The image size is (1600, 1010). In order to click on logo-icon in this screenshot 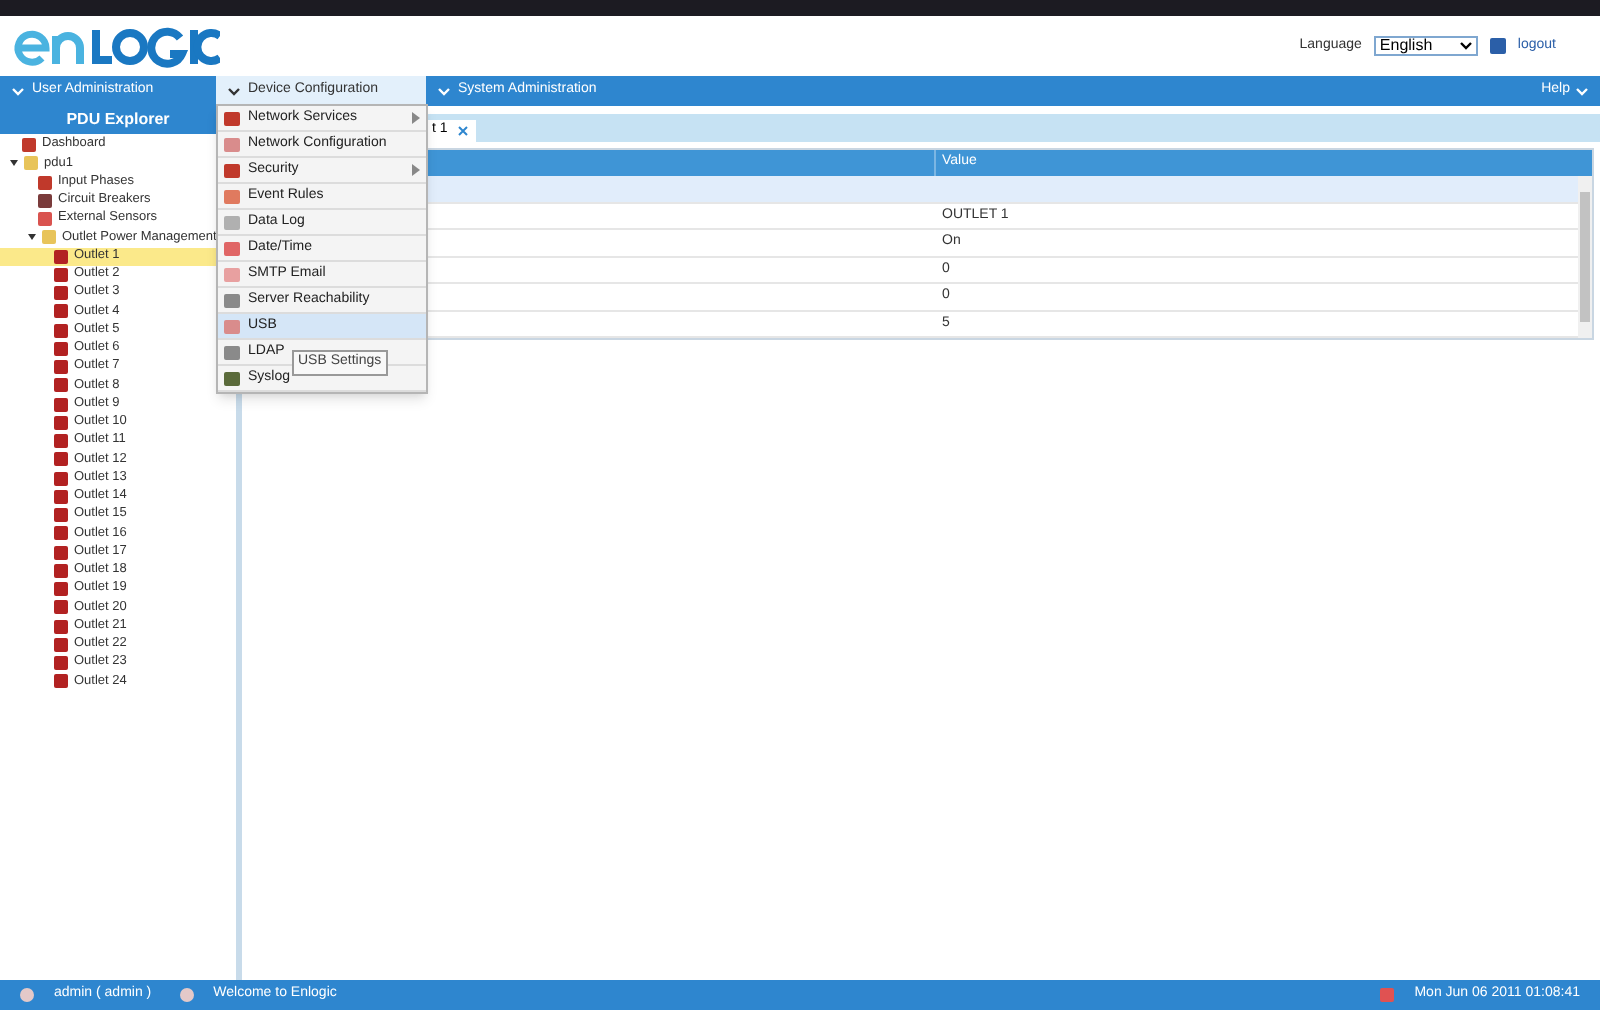, I will do `click(116, 46)`.